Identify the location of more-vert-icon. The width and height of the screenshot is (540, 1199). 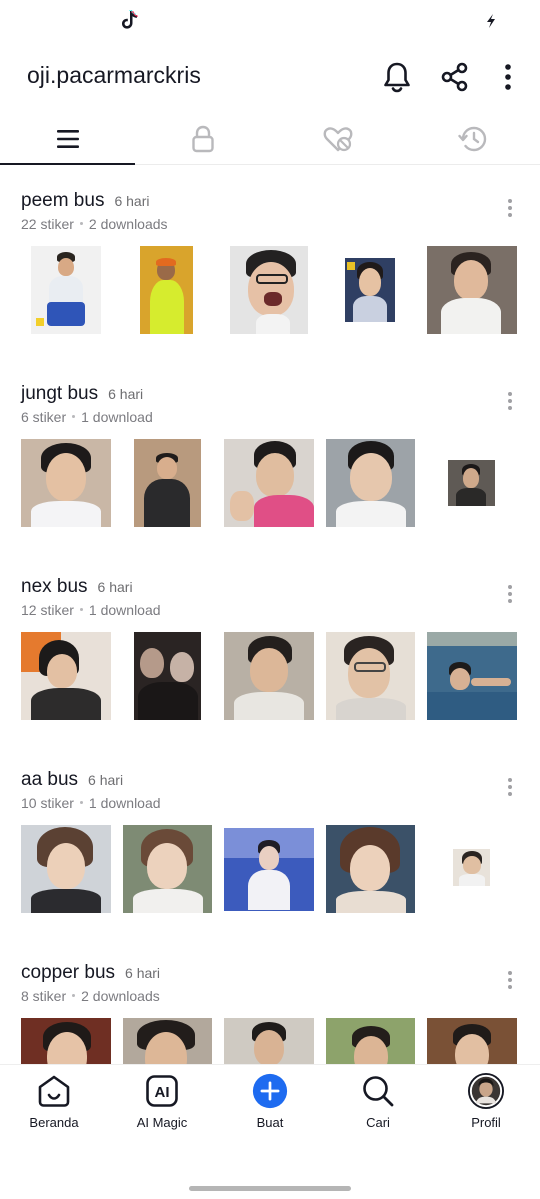
(508, 77).